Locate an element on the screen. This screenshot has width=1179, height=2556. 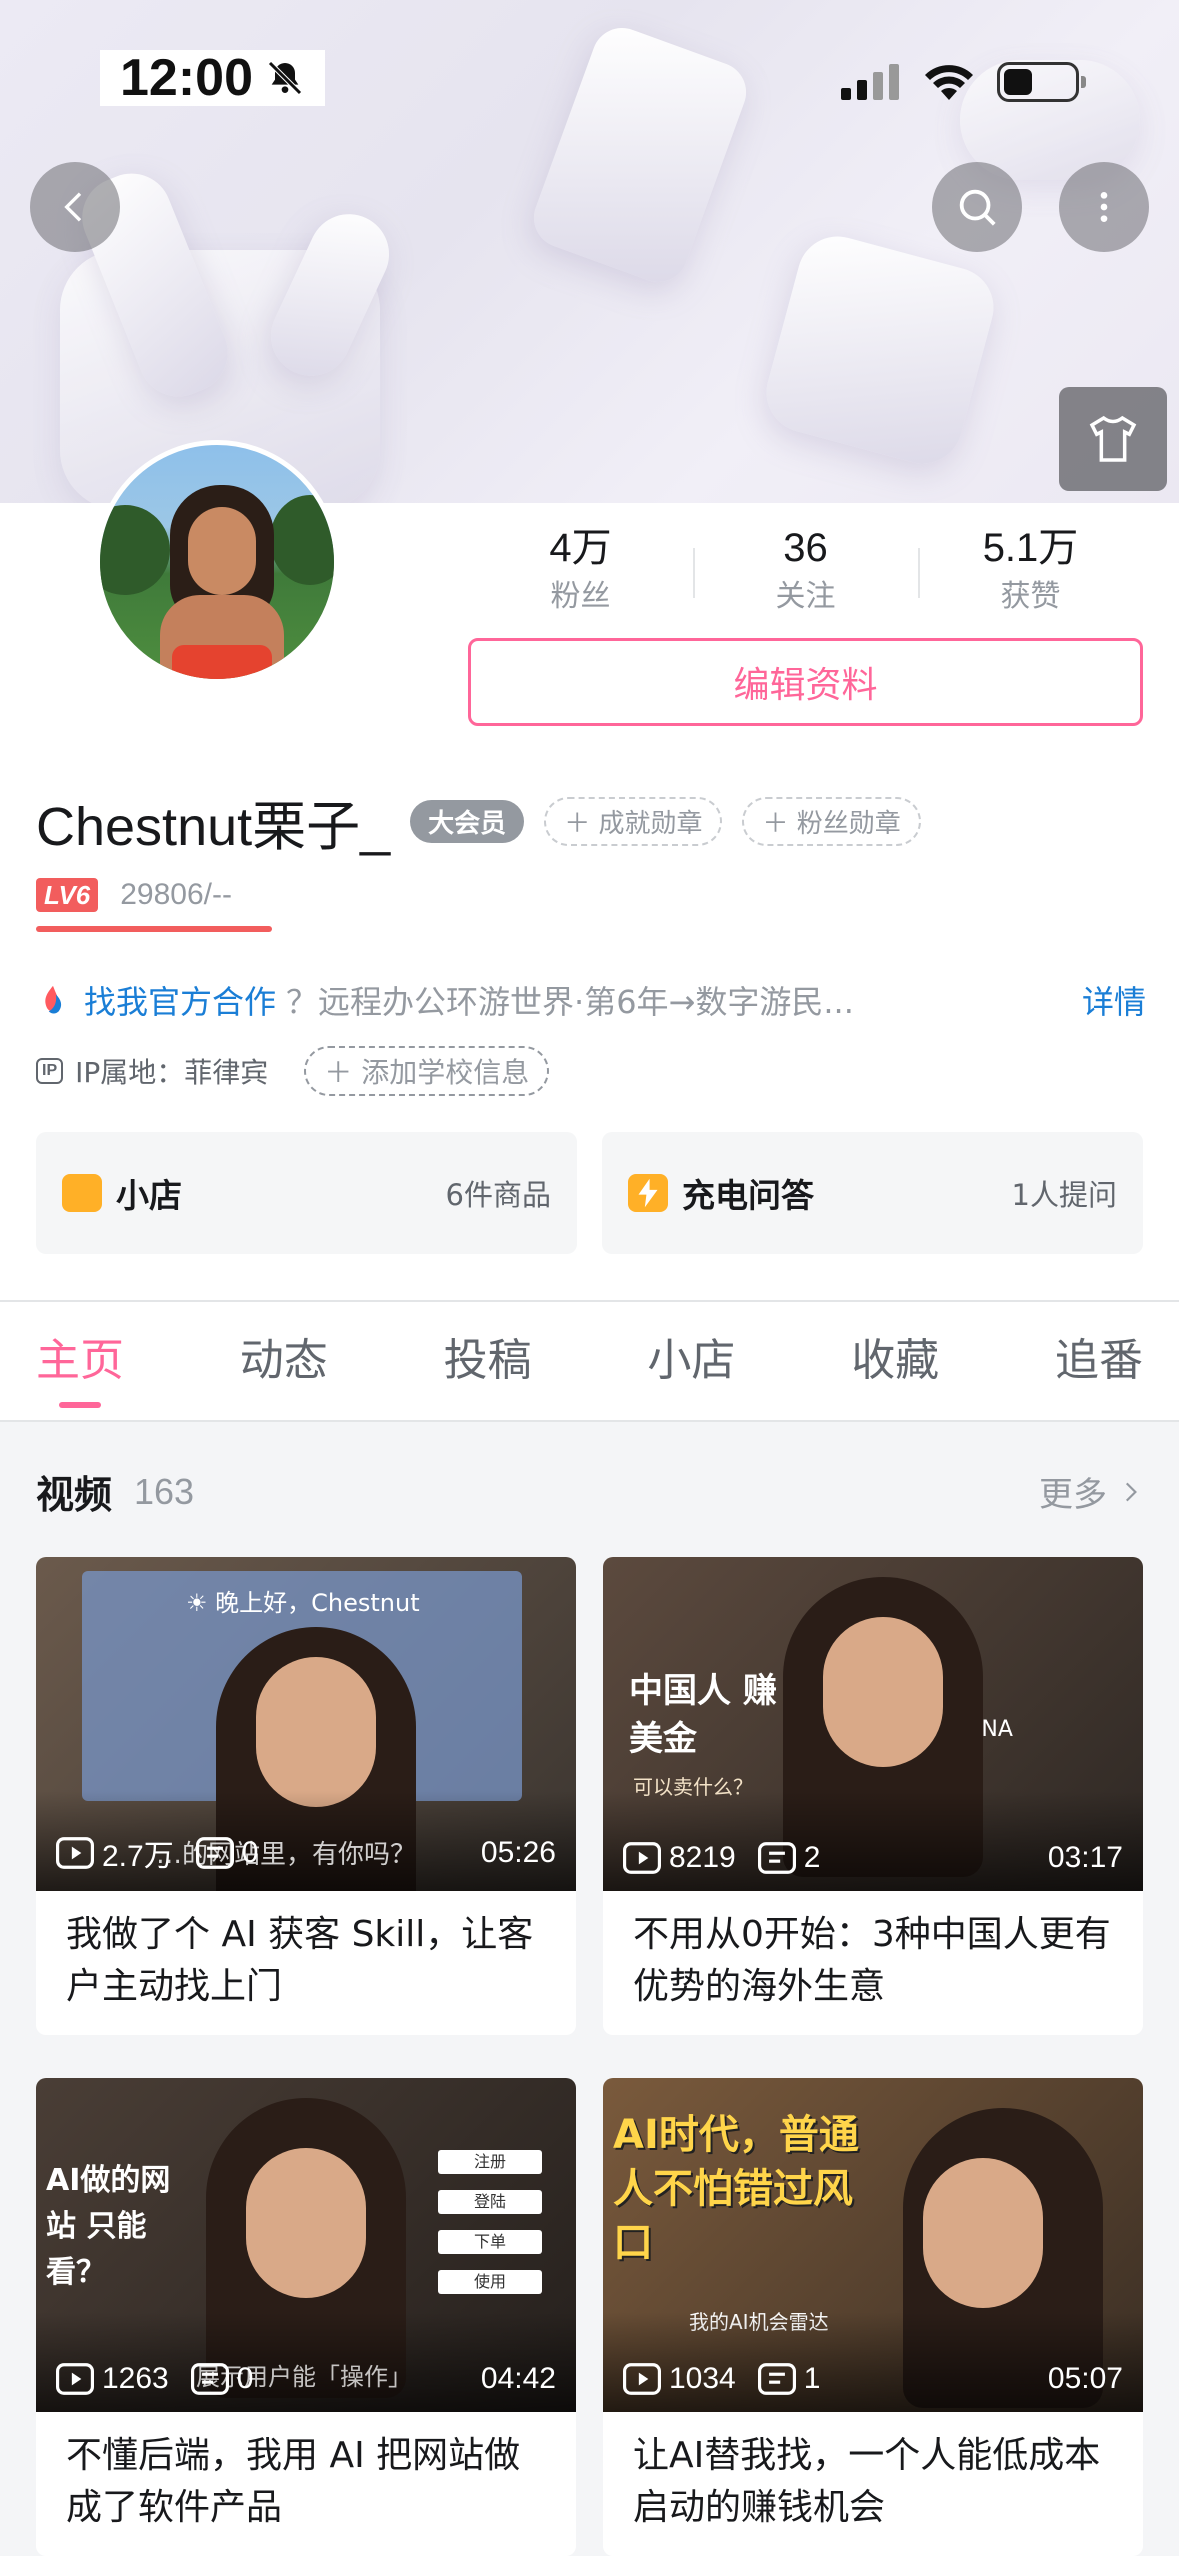
stat-label: 关注 is located at coordinates (805, 596).